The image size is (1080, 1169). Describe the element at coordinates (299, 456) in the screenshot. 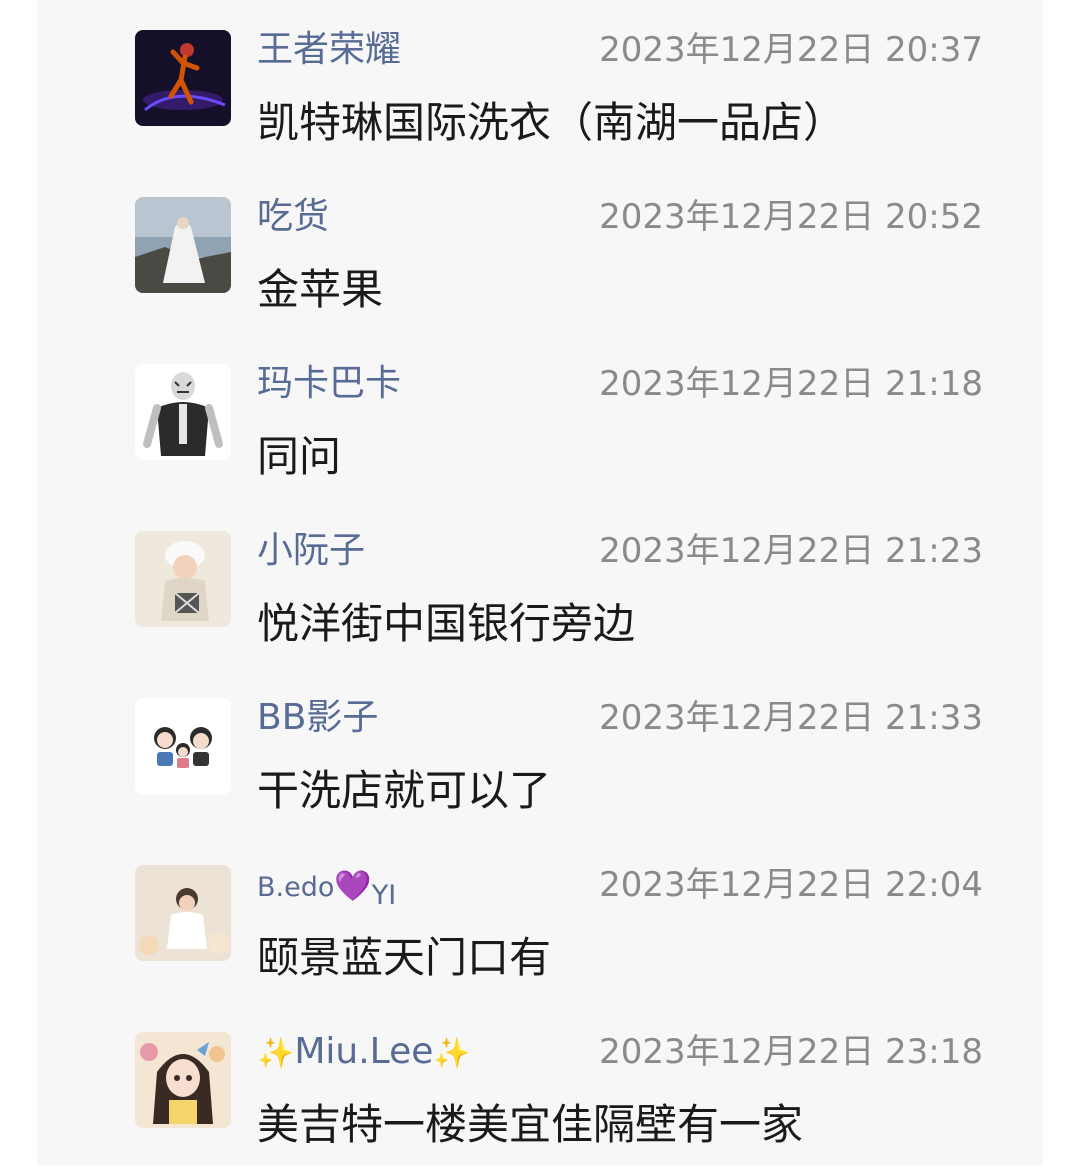

I see `comment-text: 同问` at that location.